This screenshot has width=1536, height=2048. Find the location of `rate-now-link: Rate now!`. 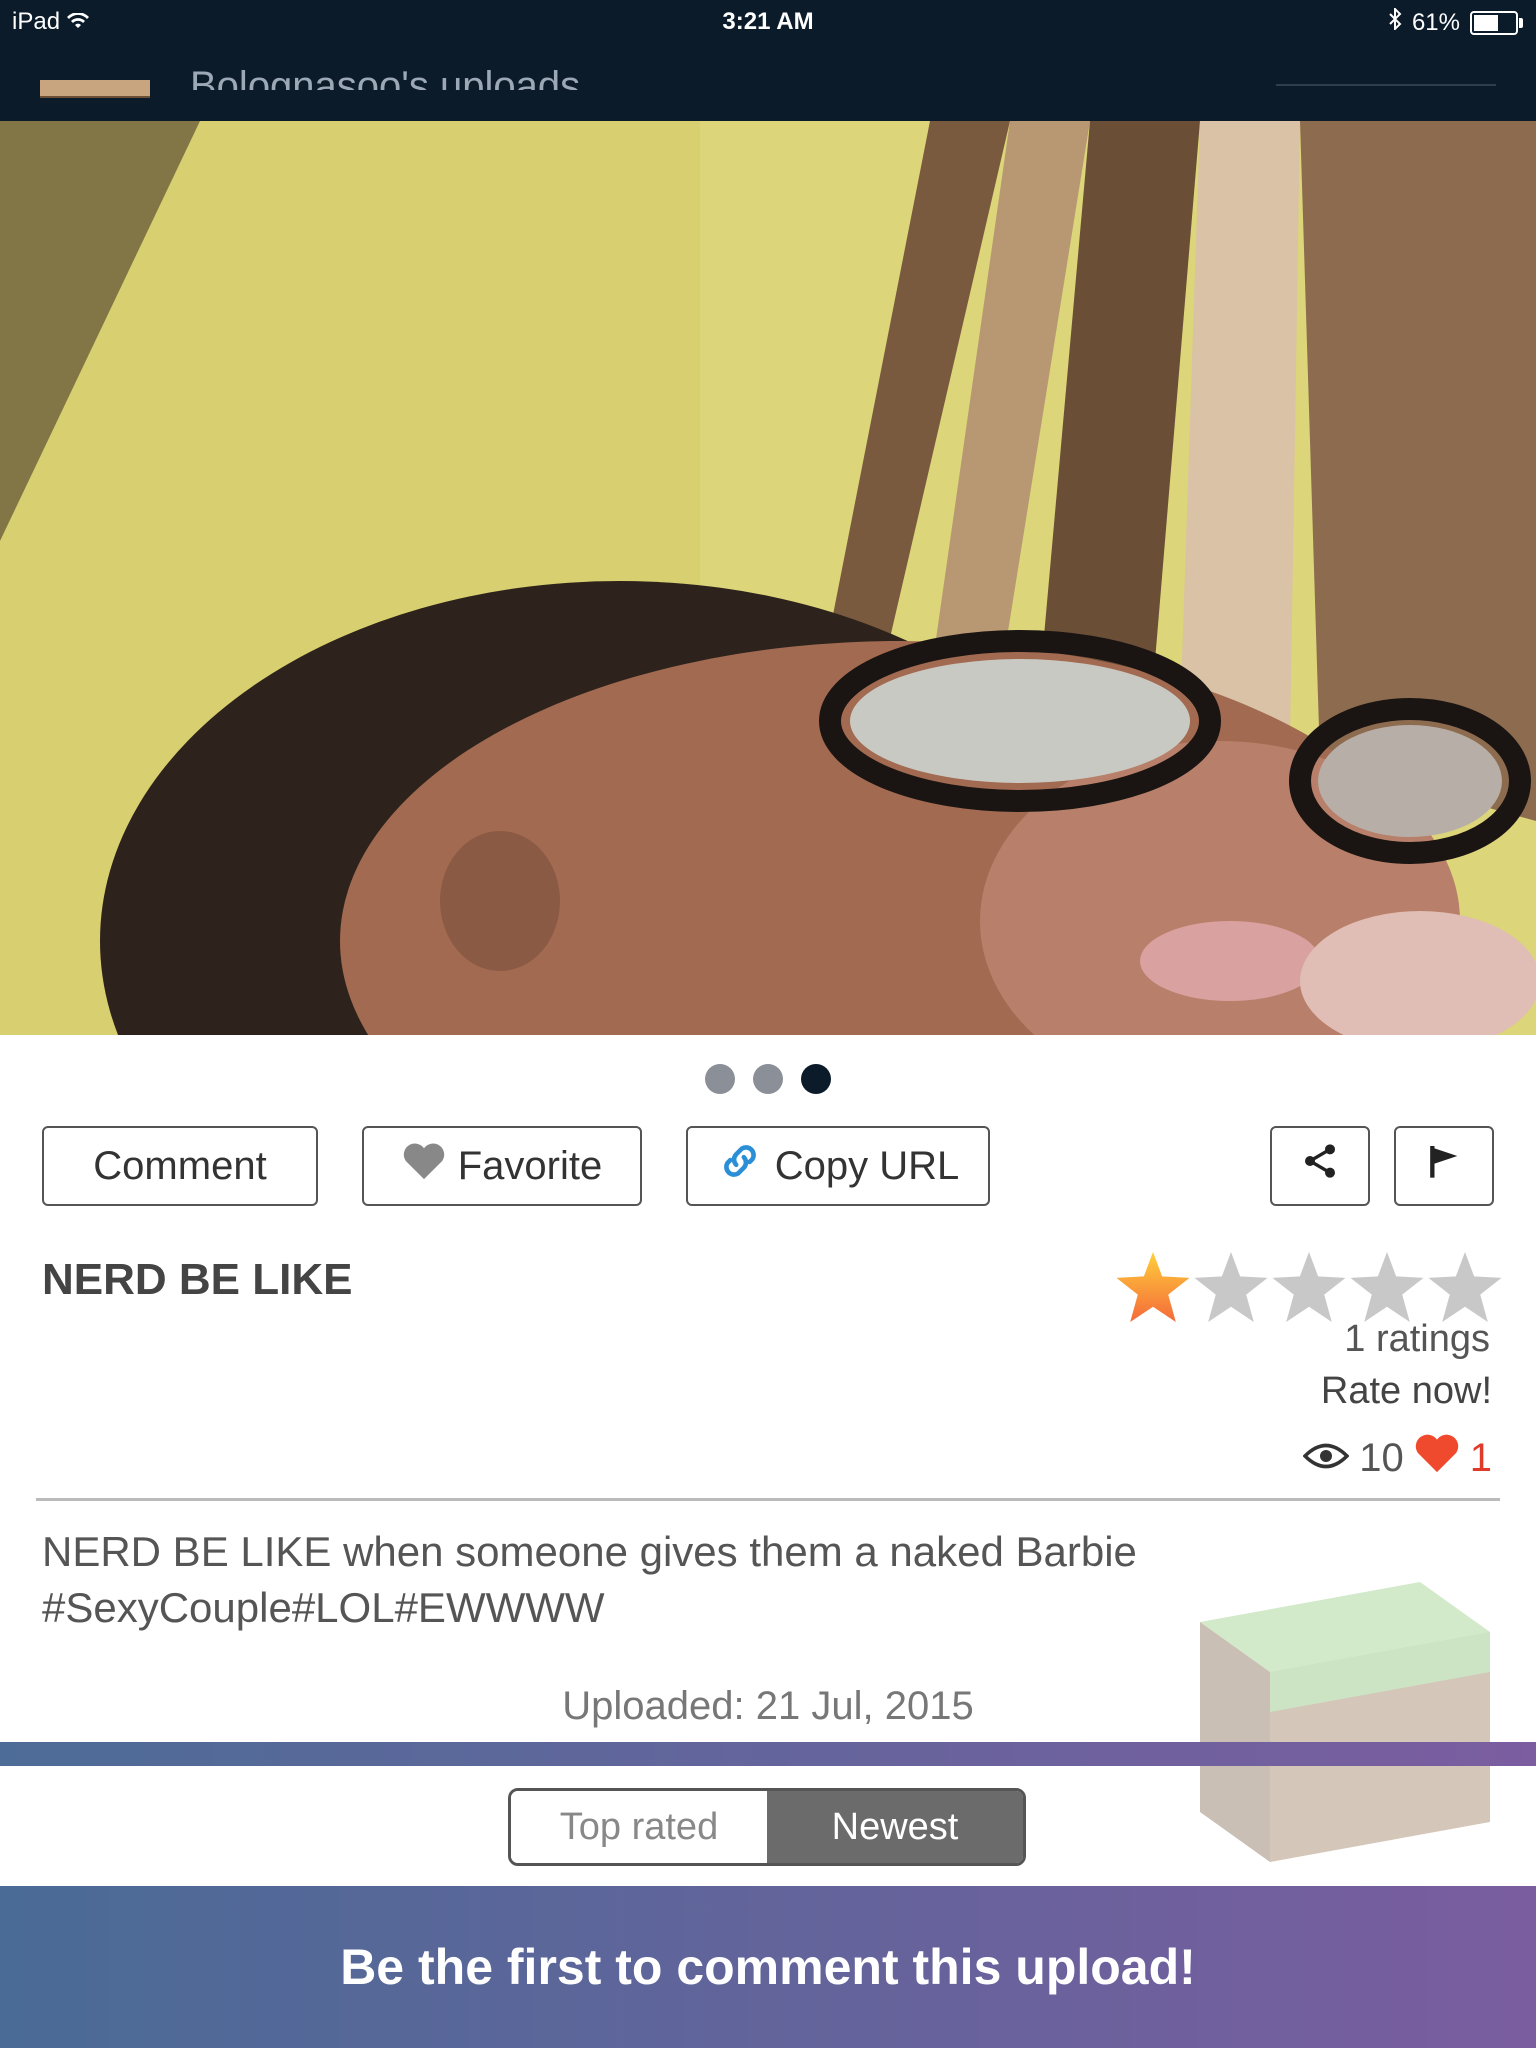

rate-now-link: Rate now! is located at coordinates (1406, 1391).